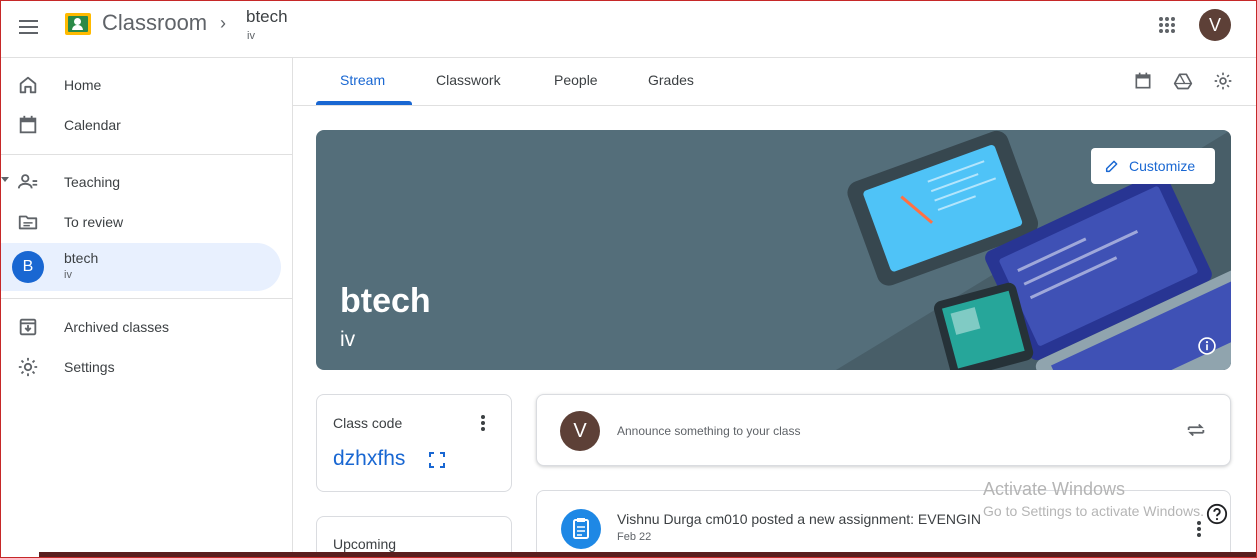  What do you see at coordinates (581, 529) in the screenshot?
I see `assignment-icon` at bounding box center [581, 529].